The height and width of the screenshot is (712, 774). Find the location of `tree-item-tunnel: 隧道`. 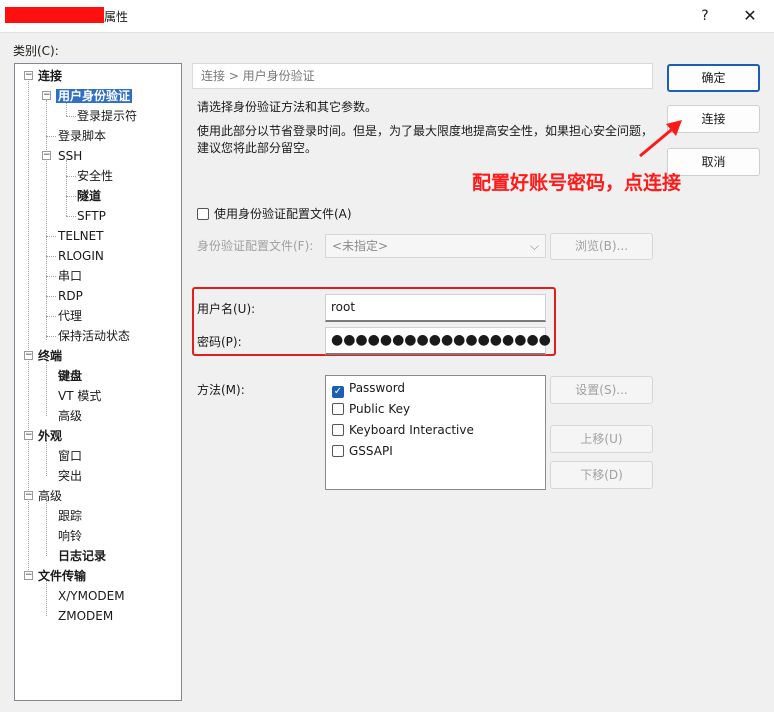

tree-item-tunnel: 隧道 is located at coordinates (89, 196).